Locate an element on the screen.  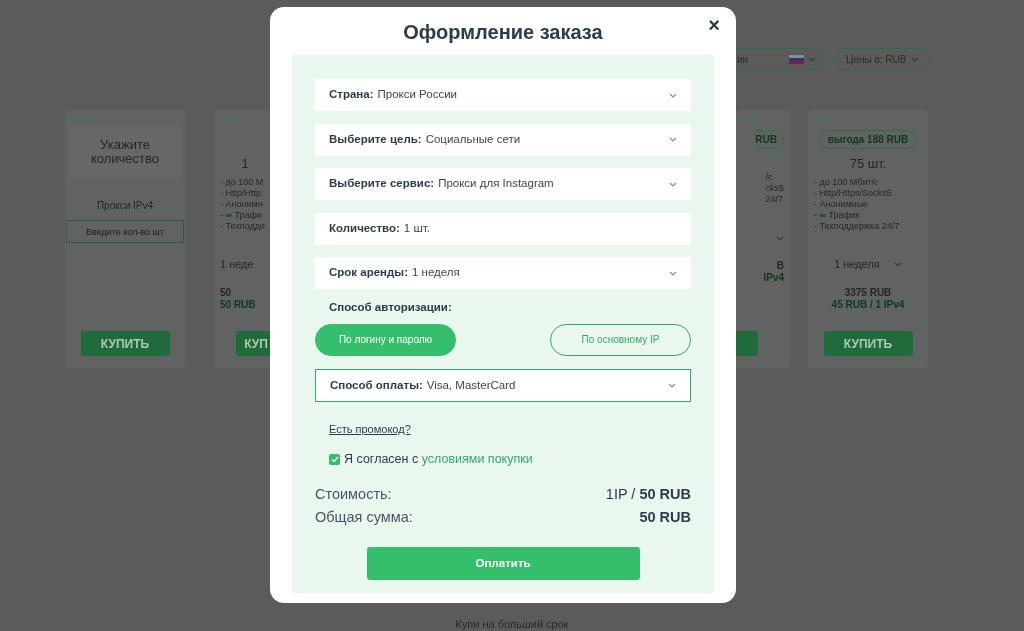
flag-icon is located at coordinates (796, 59).